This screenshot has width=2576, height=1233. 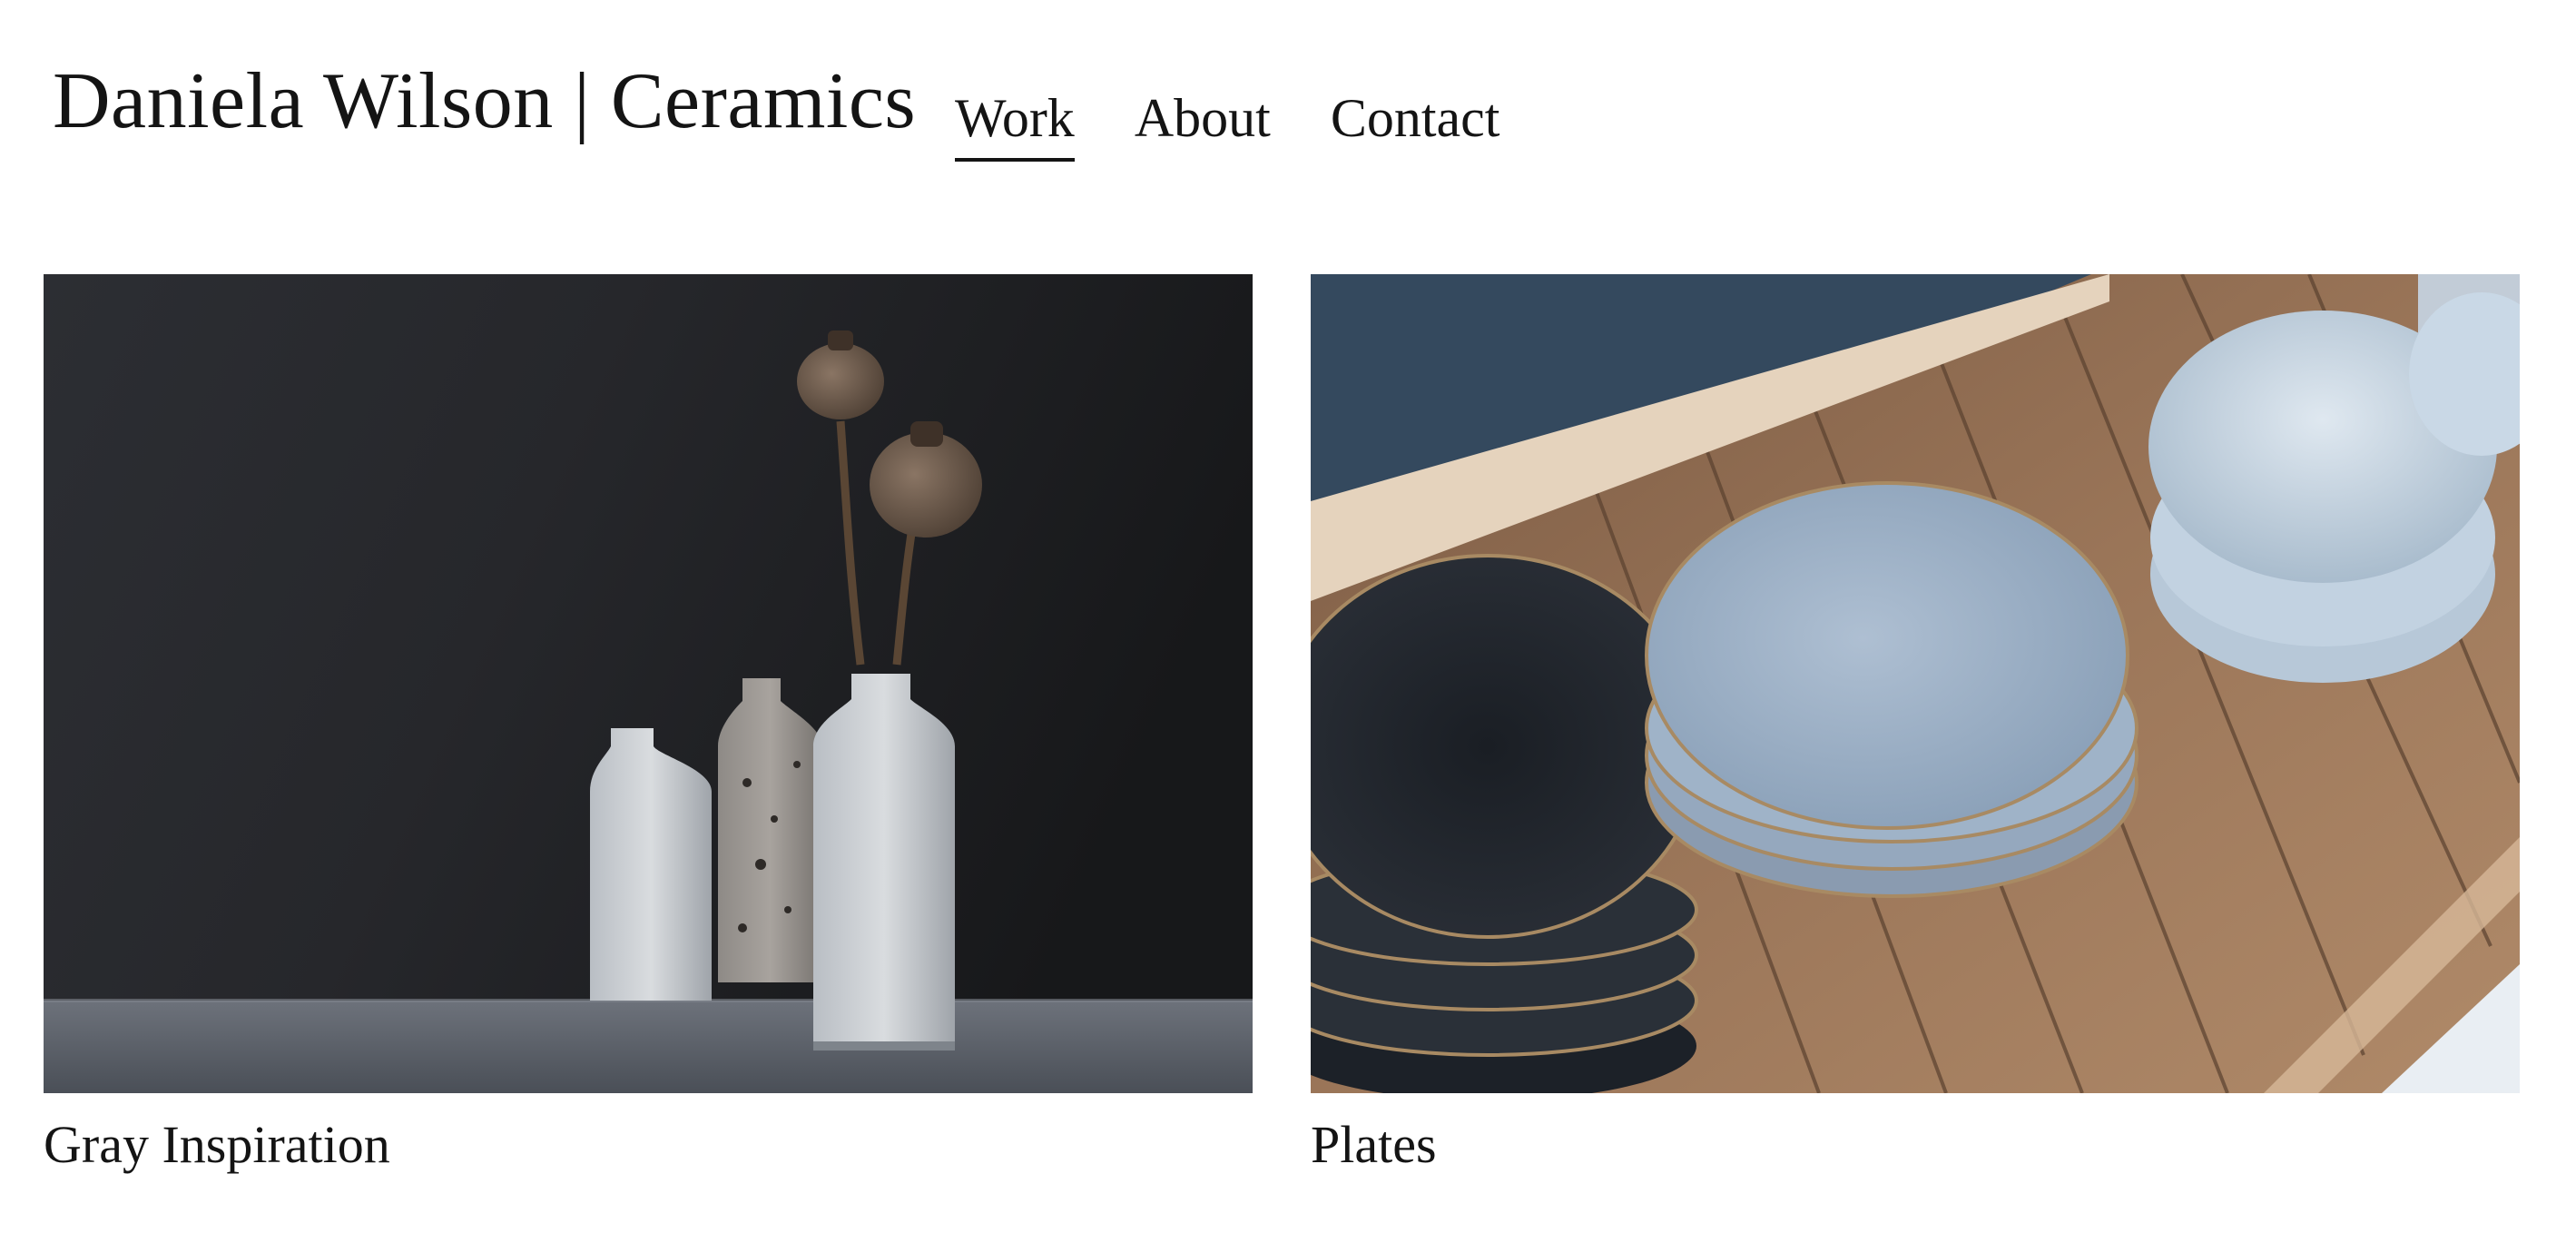 What do you see at coordinates (1415, 127) in the screenshot?
I see `nav-contact-link: Contact` at bounding box center [1415, 127].